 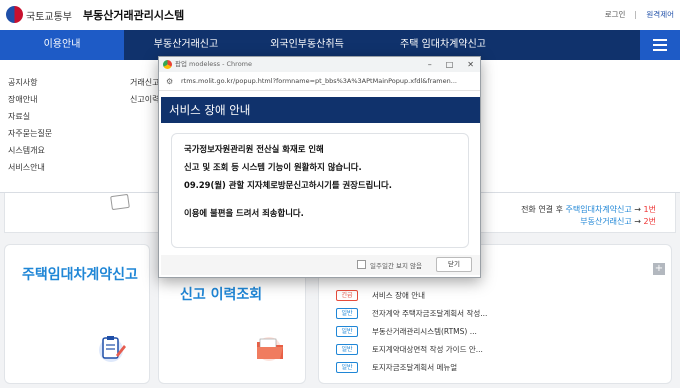 I want to click on notice-row: 일반 토지자금조달계획서 메뉴얼, so click(x=396, y=367).